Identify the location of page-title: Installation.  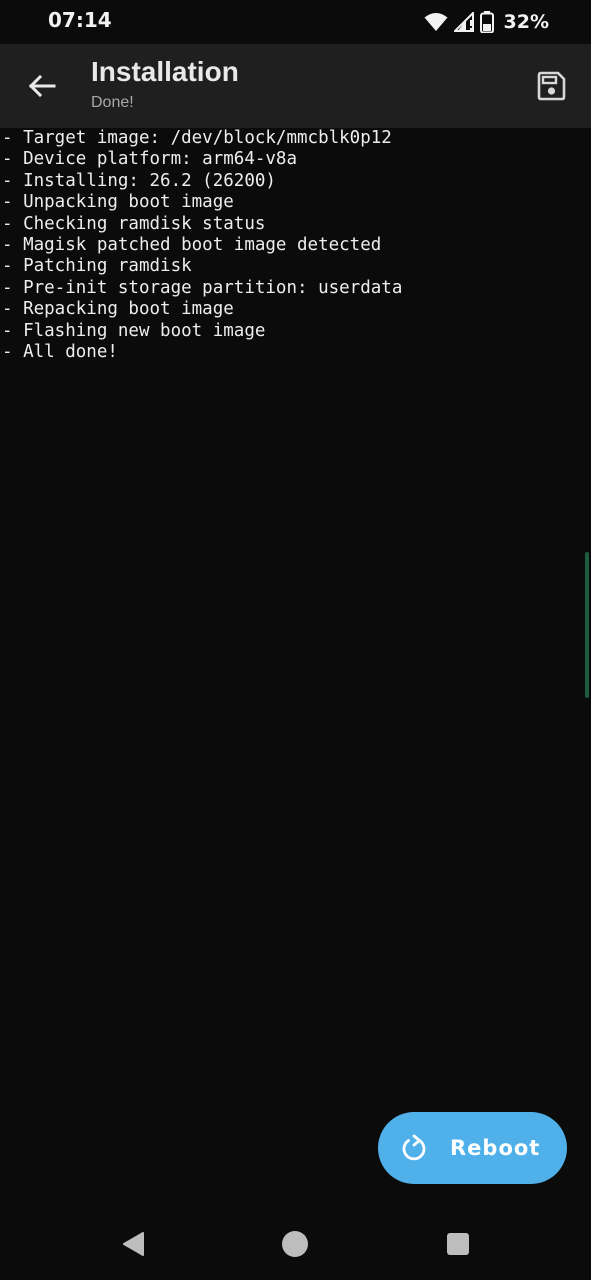
(165, 71).